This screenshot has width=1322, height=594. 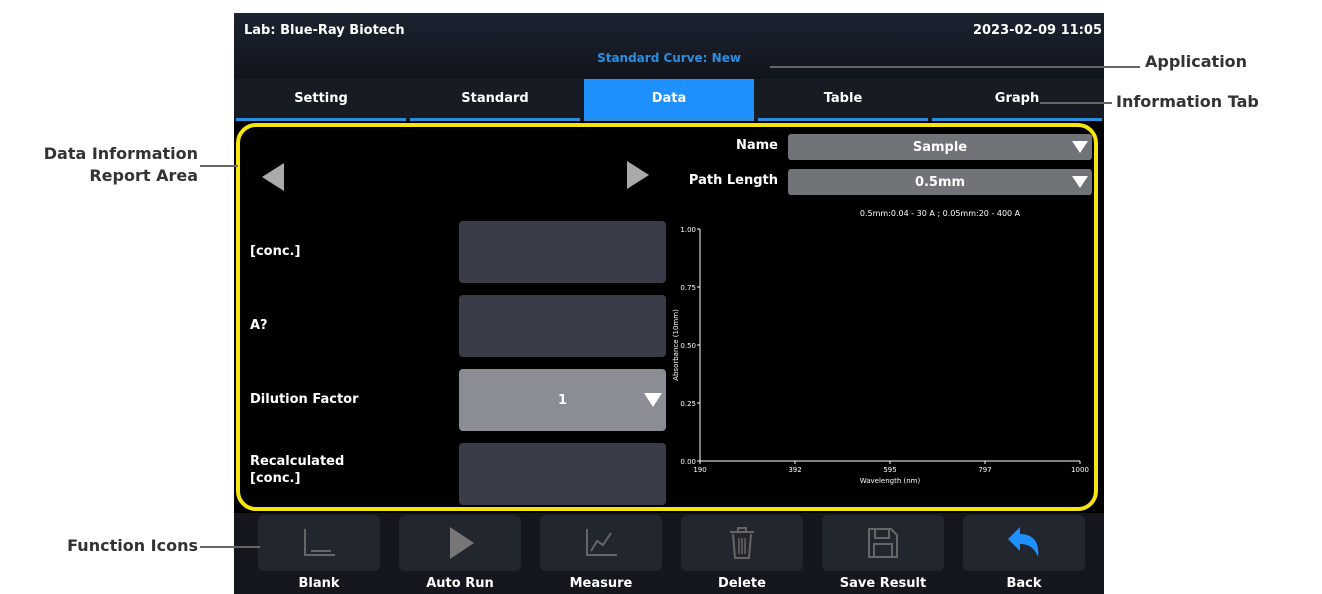 I want to click on tab-data: Data, so click(x=669, y=100).